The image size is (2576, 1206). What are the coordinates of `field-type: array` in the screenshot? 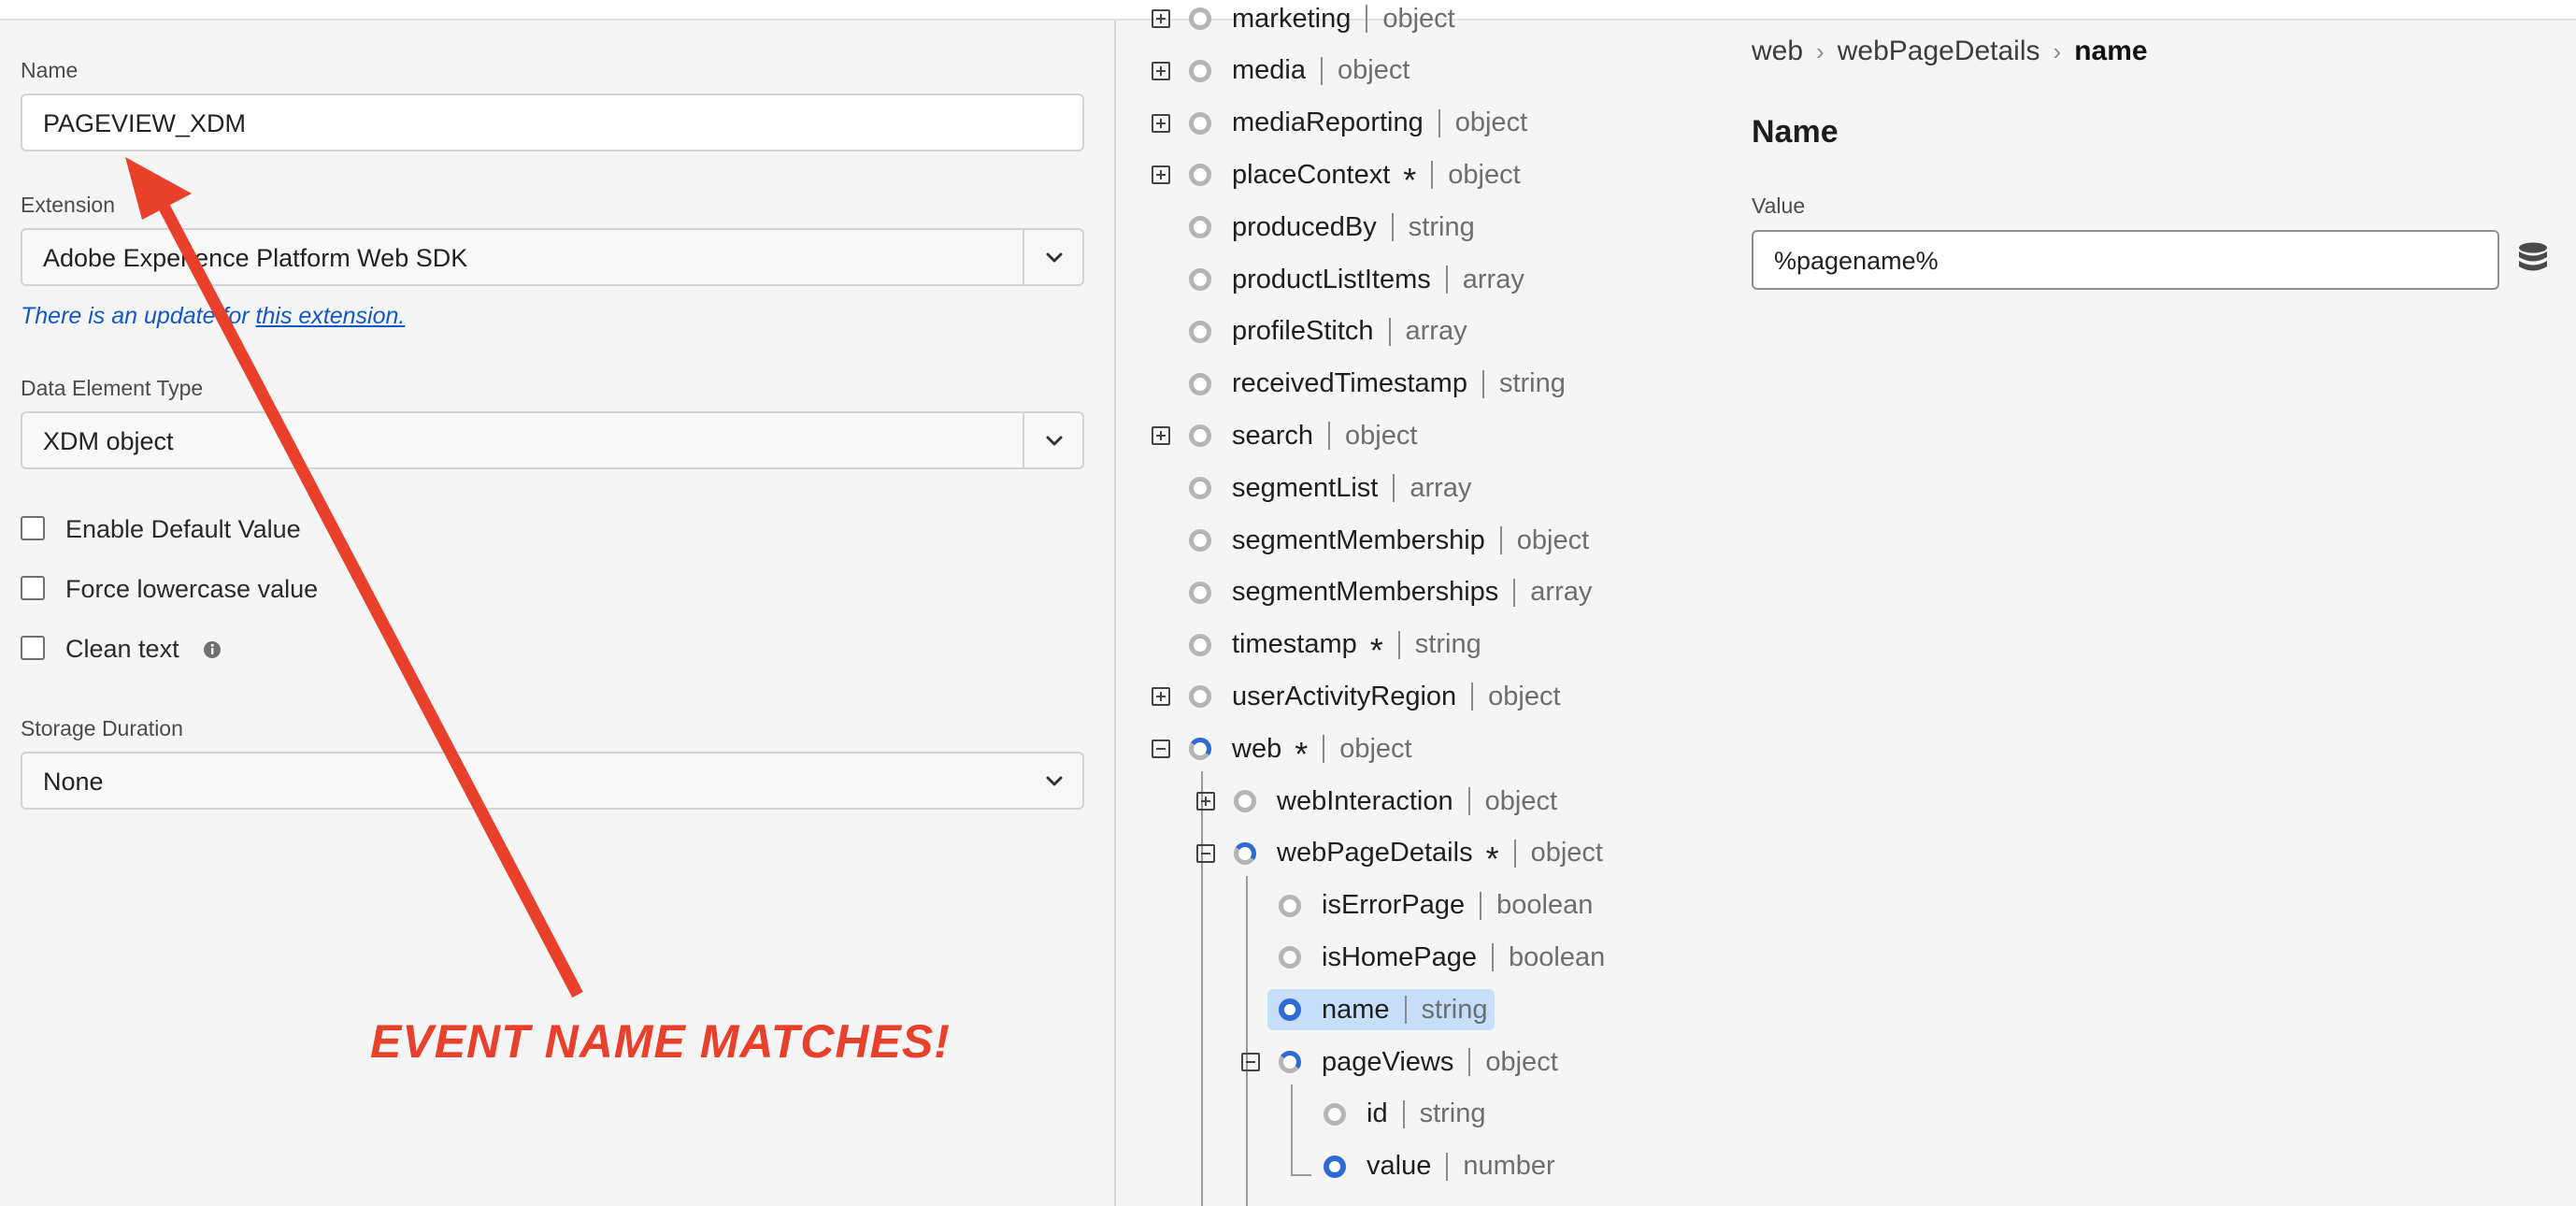 It's located at (1561, 592).